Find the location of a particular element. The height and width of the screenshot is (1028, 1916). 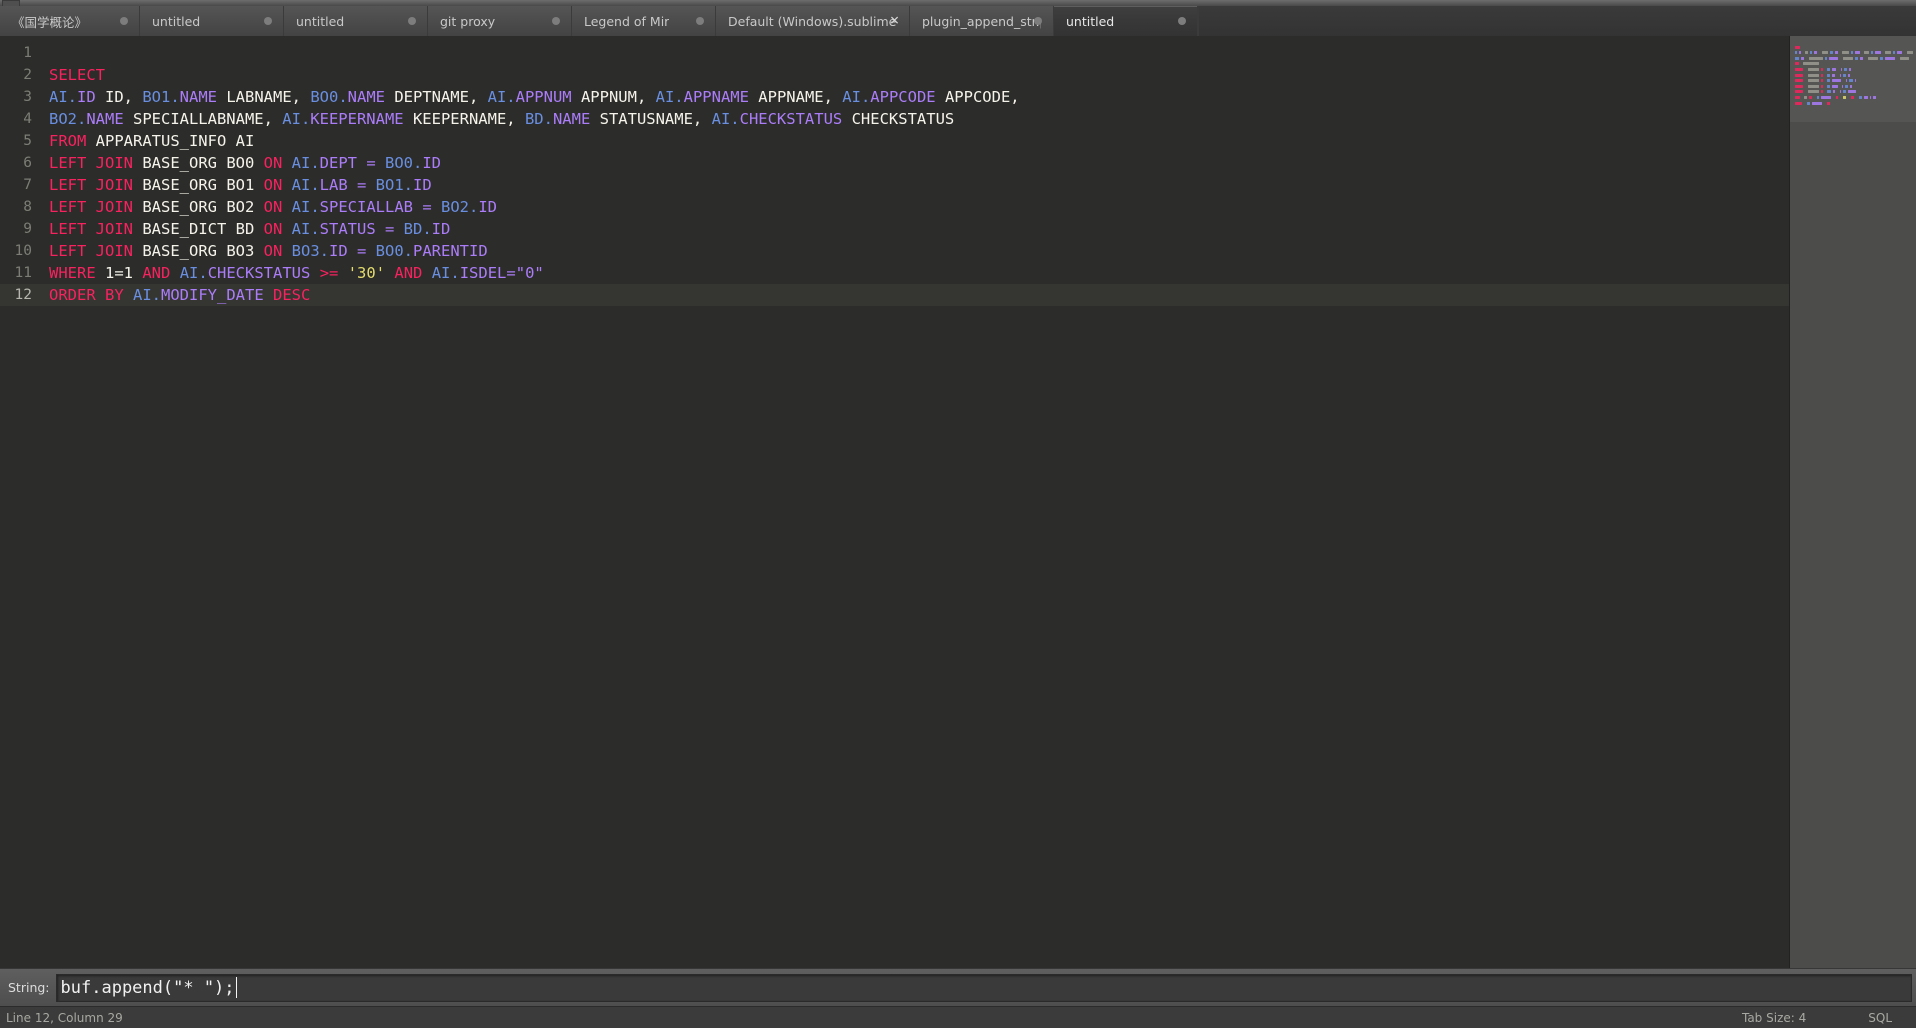

tab-6: plugin_append_str.py is located at coordinates (982, 21).